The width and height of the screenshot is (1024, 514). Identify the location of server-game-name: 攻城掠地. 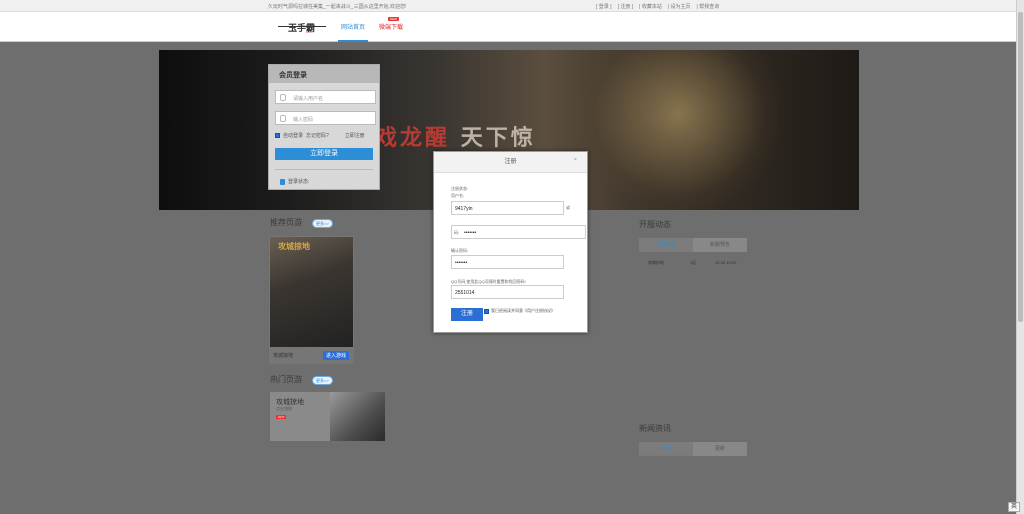
(656, 262).